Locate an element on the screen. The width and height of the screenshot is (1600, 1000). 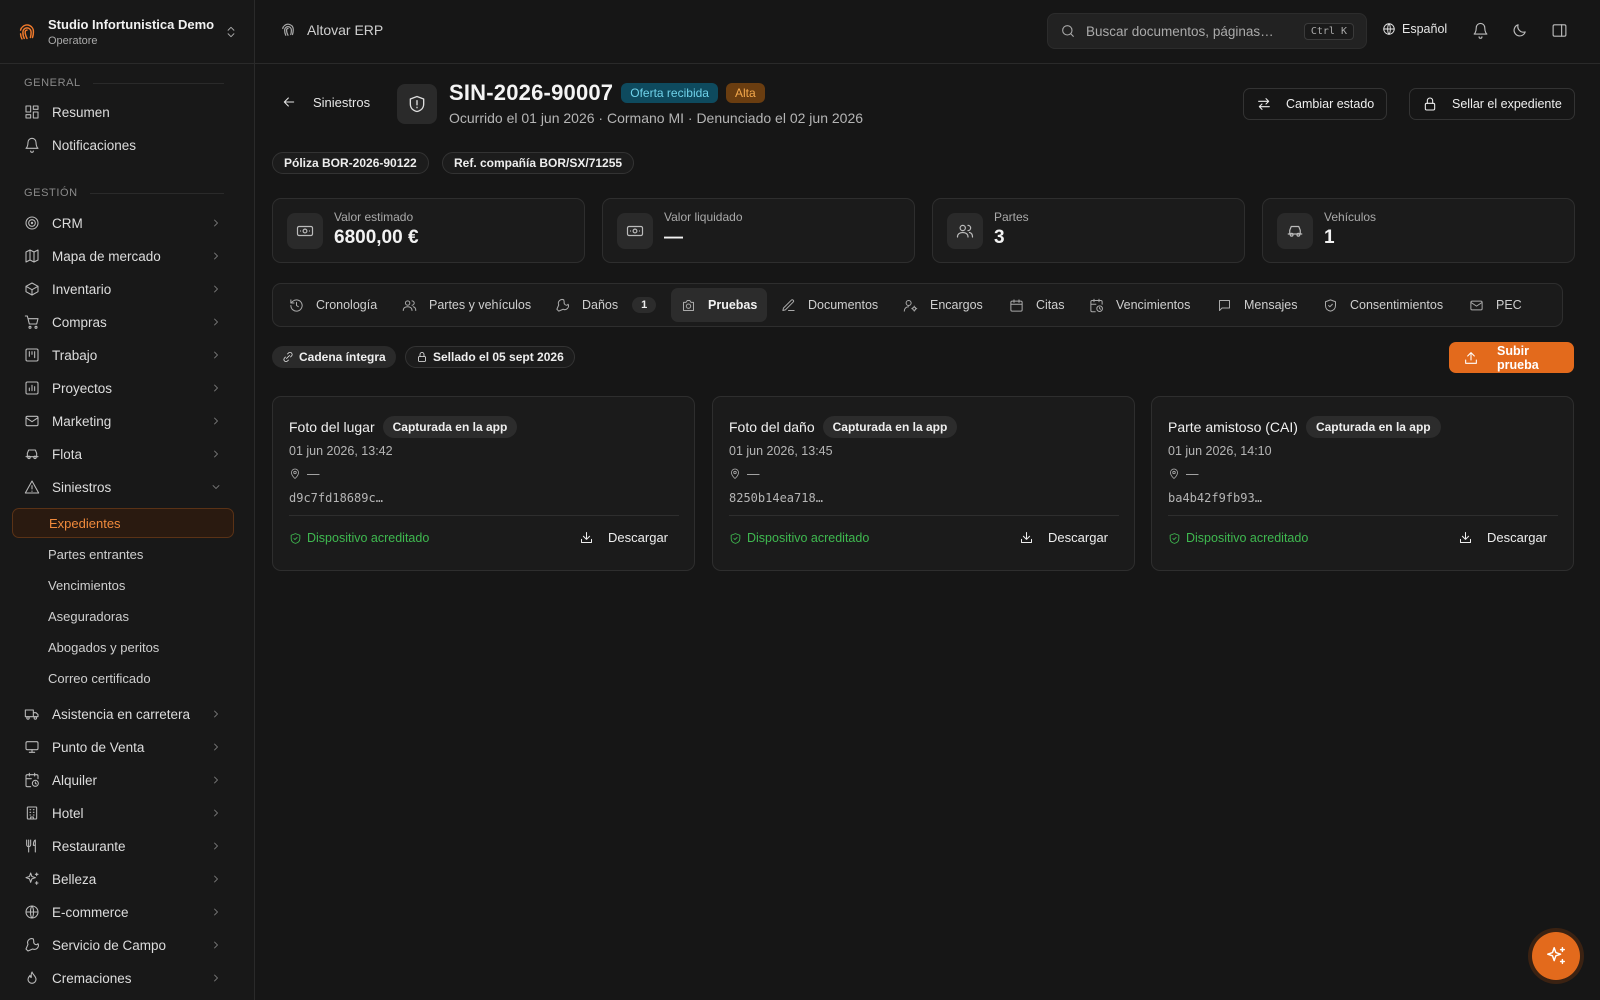
sidebar-subitem-partes-entrantes: Partes entrantes is located at coordinates (123, 554).